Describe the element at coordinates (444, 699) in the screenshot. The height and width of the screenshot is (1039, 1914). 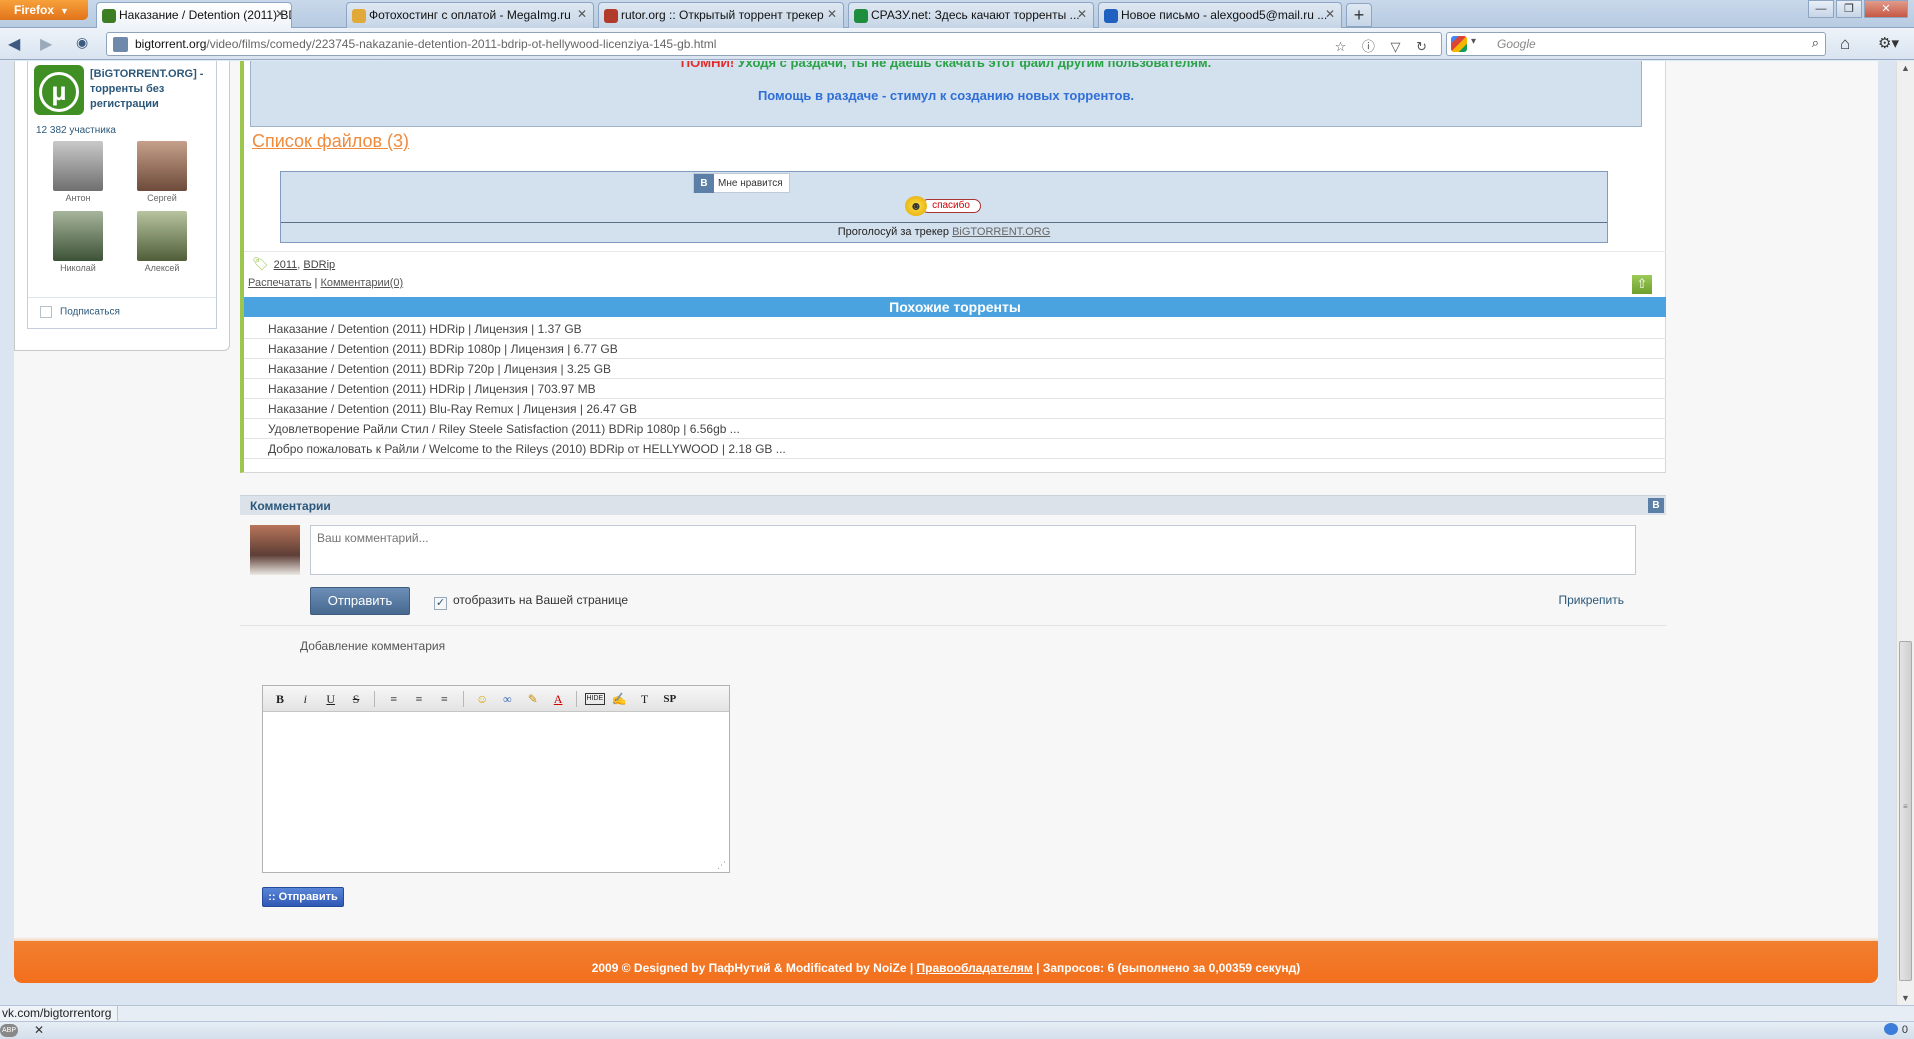
I see `align-right-icon: ≡` at that location.